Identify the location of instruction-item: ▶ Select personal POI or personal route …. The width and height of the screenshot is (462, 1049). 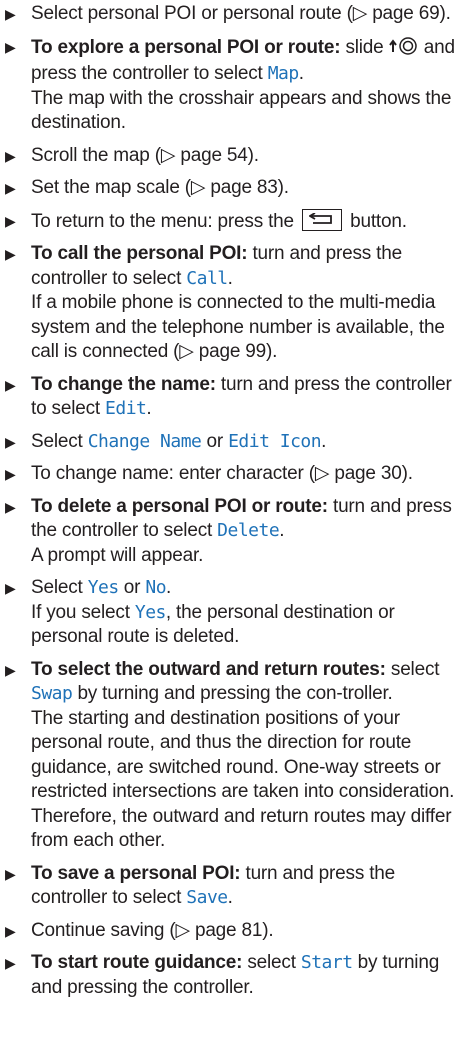
(231, 14).